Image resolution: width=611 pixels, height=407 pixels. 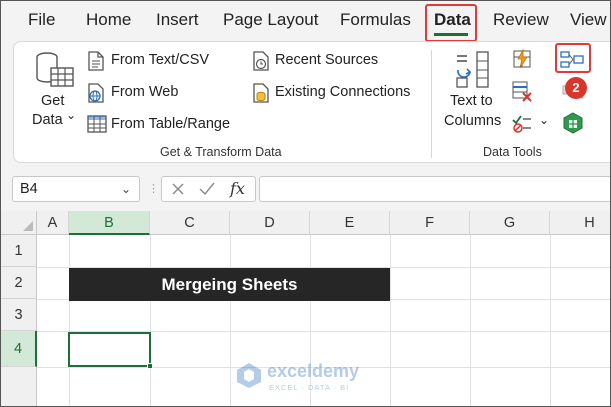 What do you see at coordinates (326, 60) in the screenshot?
I see `recent-sources-button: Recent Sources` at bounding box center [326, 60].